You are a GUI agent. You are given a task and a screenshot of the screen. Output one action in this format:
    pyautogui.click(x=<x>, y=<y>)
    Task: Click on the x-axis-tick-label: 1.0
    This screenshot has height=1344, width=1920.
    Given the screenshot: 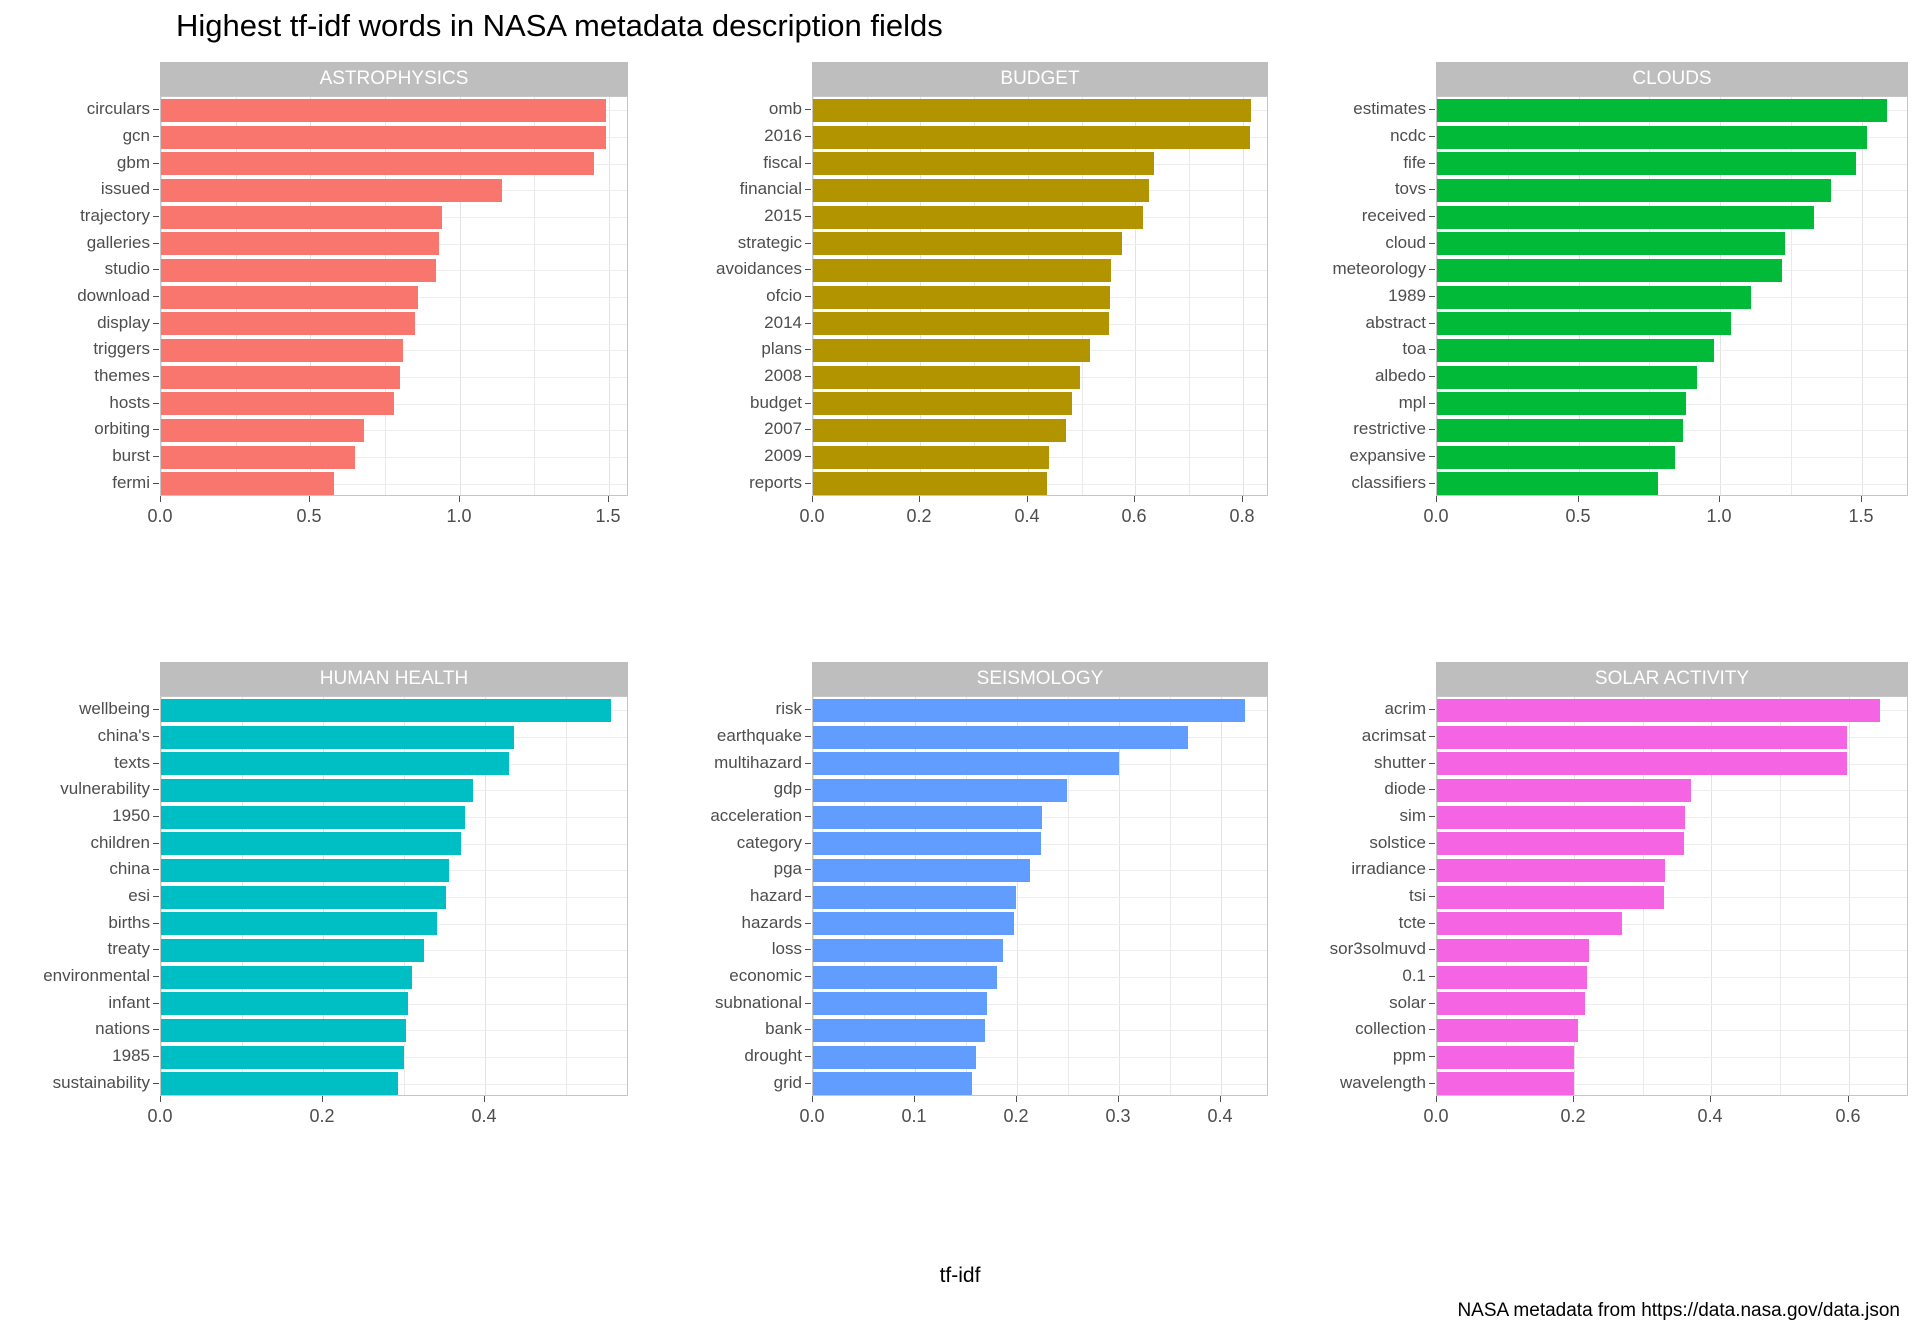 What is the action you would take?
    pyautogui.click(x=1719, y=516)
    